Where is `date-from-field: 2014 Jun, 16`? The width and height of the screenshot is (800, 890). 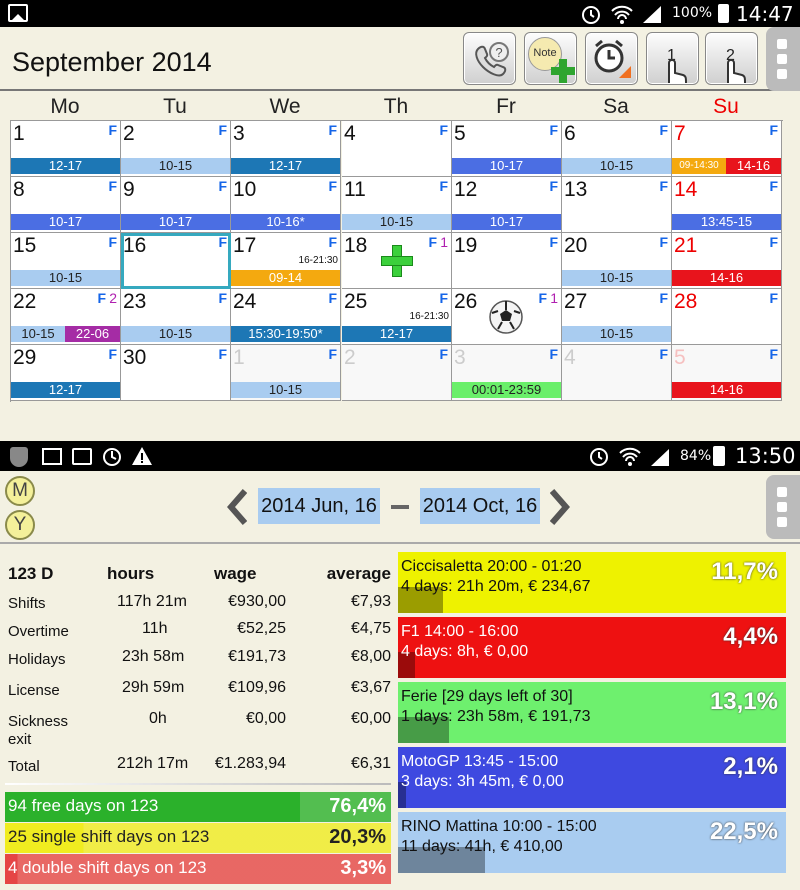 date-from-field: 2014 Jun, 16 is located at coordinates (319, 506).